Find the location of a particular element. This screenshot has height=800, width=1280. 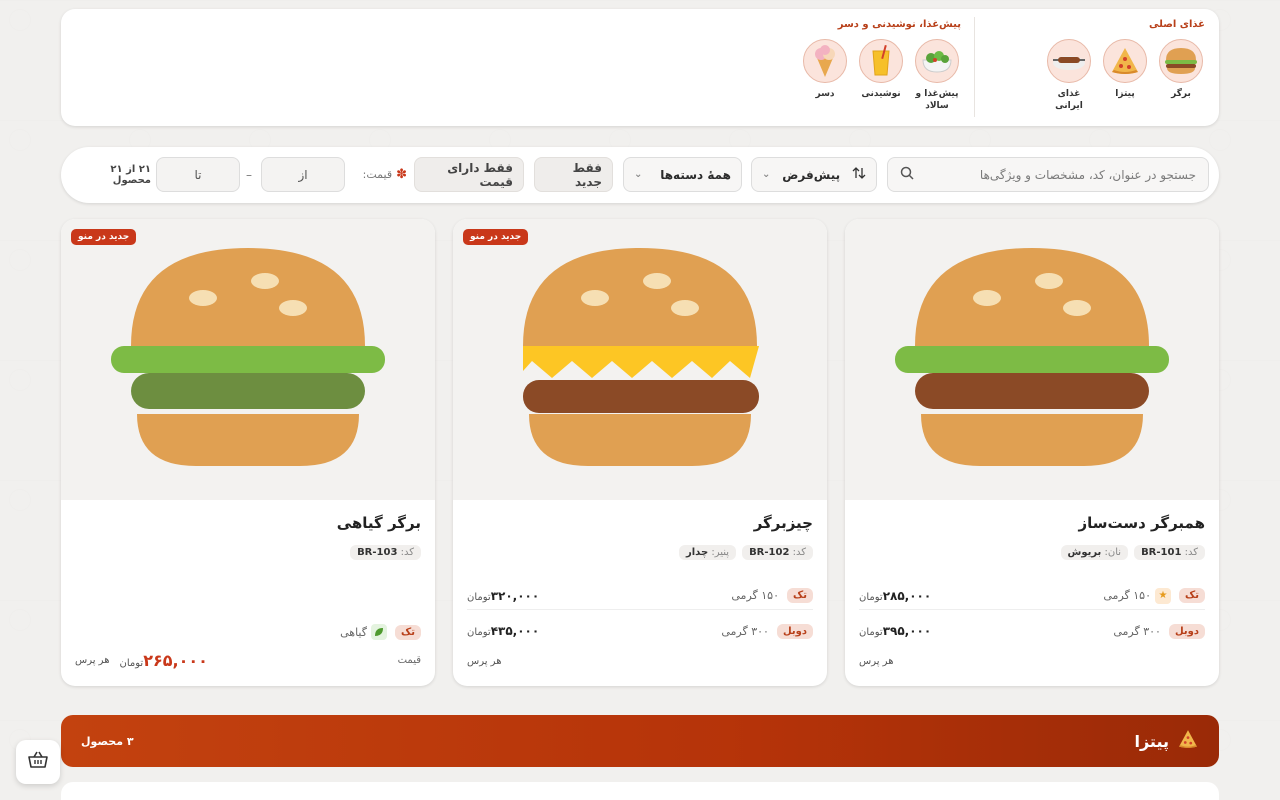

product-image: جدید در منو is located at coordinates (248, 359).